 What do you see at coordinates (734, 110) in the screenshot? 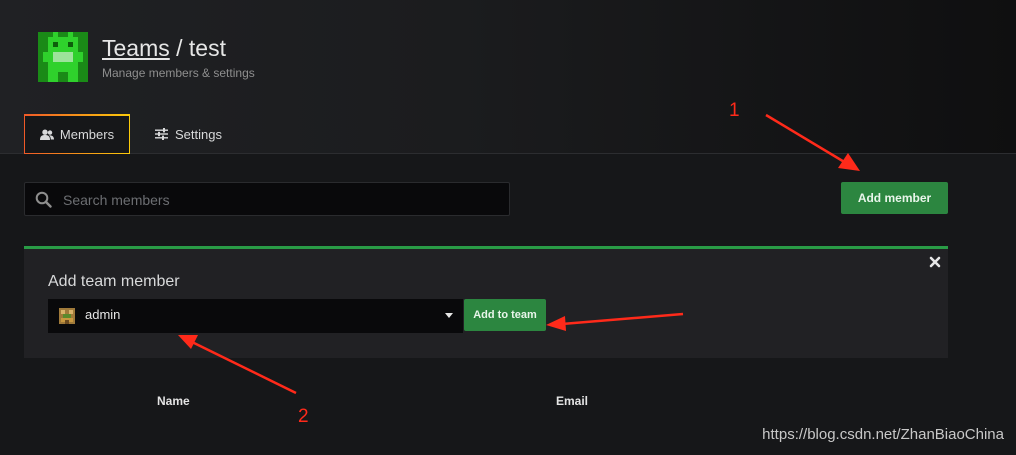
I see `annotation-label-1: 1` at bounding box center [734, 110].